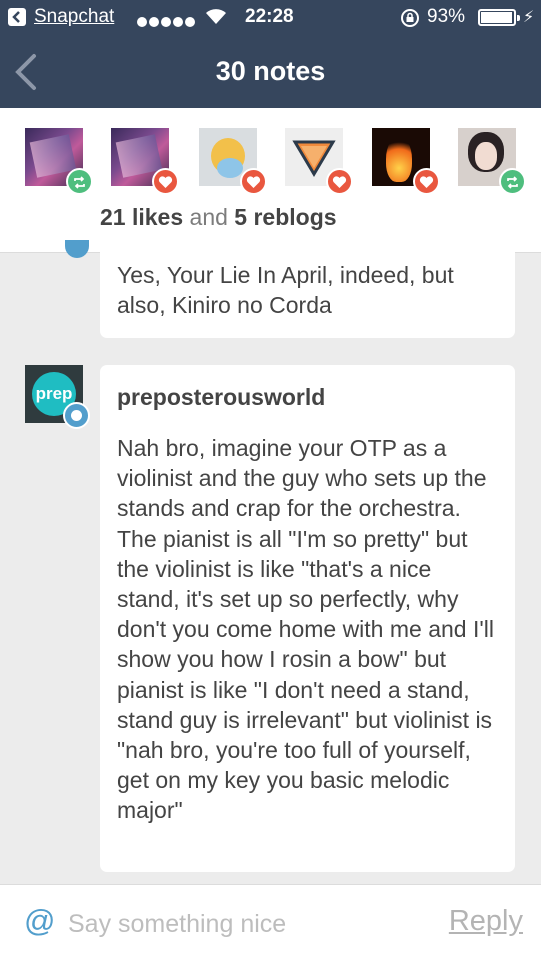  I want to click on wifi-icon, so click(216, 16).